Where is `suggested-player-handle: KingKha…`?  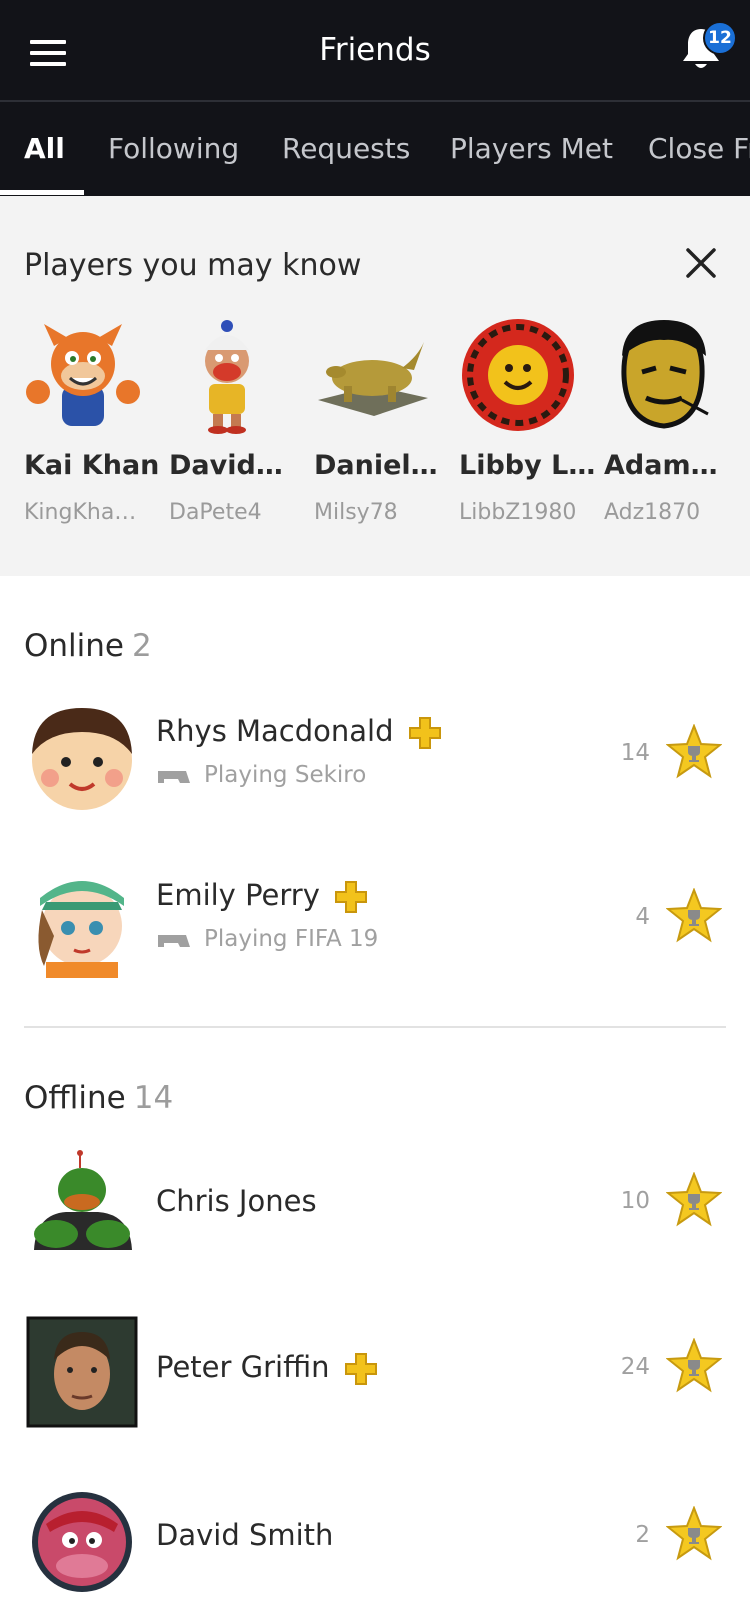
suggested-player-handle: KingKha… is located at coordinates (80, 512).